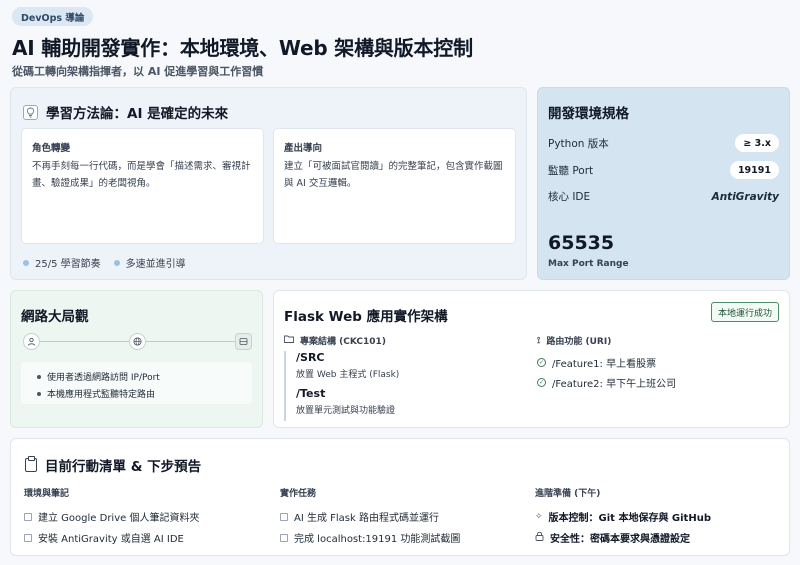 The image size is (800, 565). What do you see at coordinates (578, 143) in the screenshot?
I see `spec-key: Python 版本` at bounding box center [578, 143].